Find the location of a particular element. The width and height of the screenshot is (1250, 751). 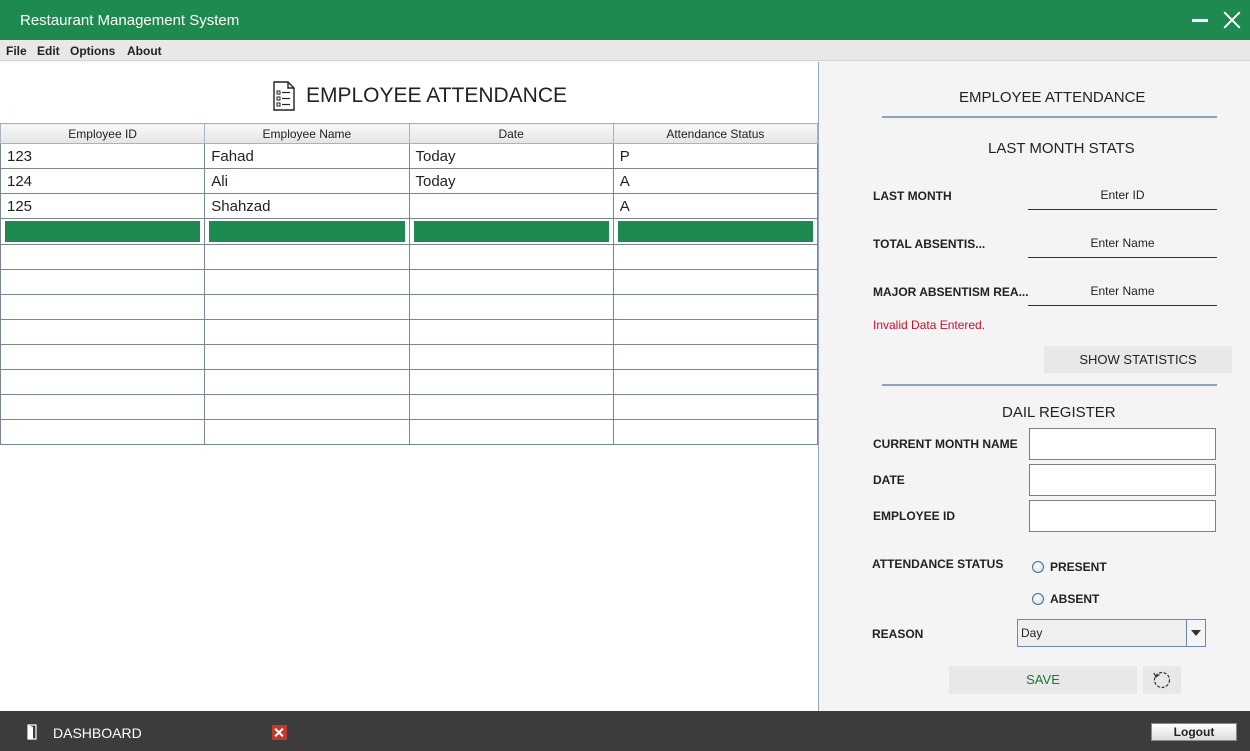

column-header-employee-id: Employee ID is located at coordinates (103, 133).